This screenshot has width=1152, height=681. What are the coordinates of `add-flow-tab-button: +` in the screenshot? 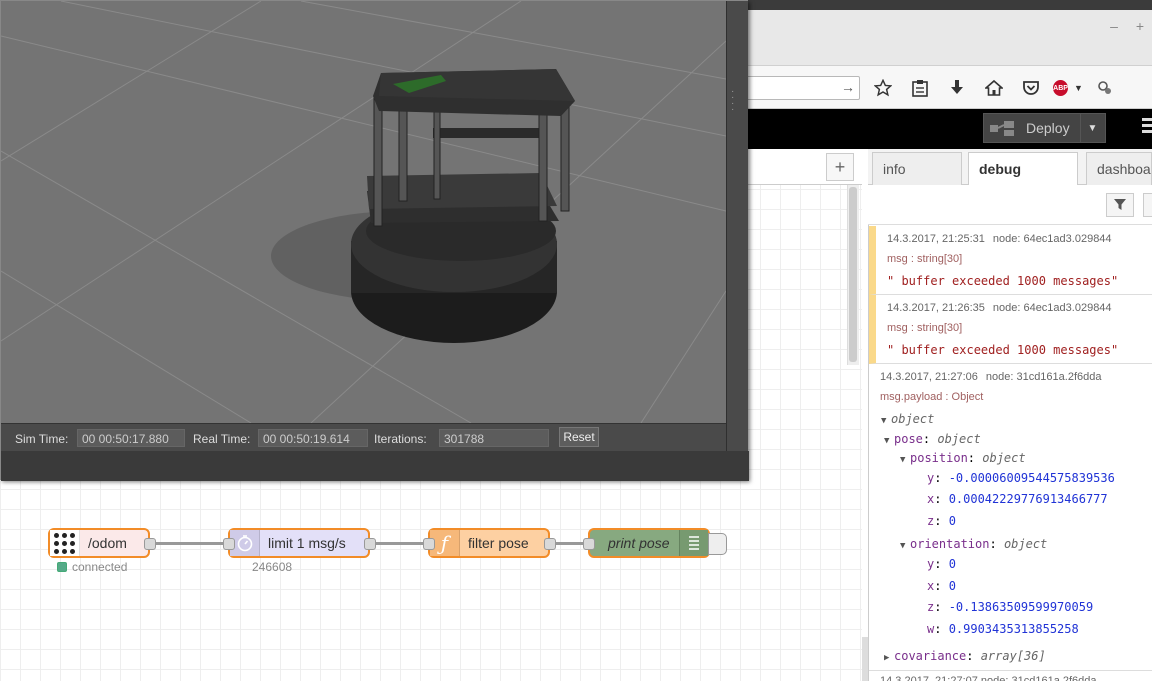 It's located at (840, 167).